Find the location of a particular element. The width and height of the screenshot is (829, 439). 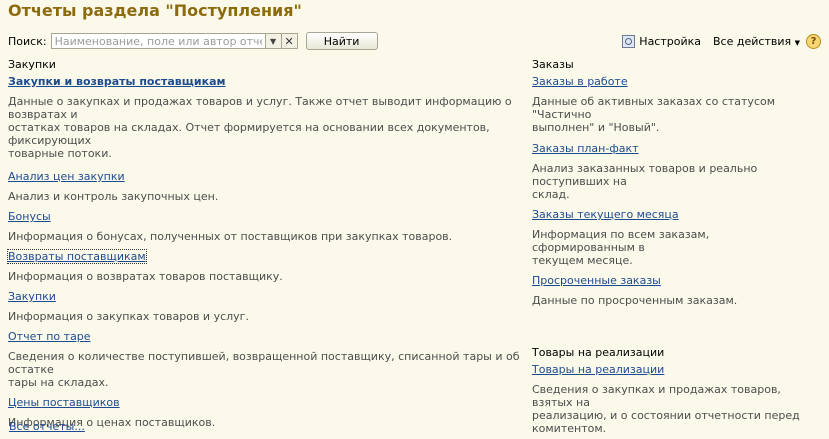

report-link-bonuses: Бонусы is located at coordinates (29, 216).